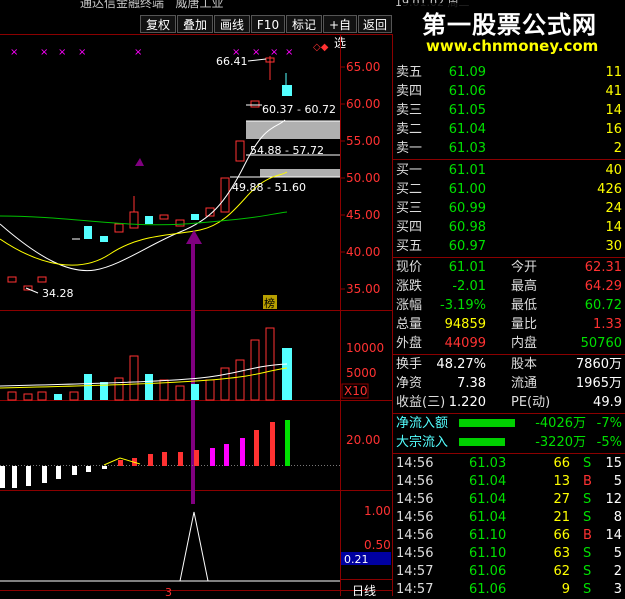 The height and width of the screenshot is (599, 625). What do you see at coordinates (340, 32) in the screenshot?
I see `toolbar-button-add-watchlist: +自选` at bounding box center [340, 32].